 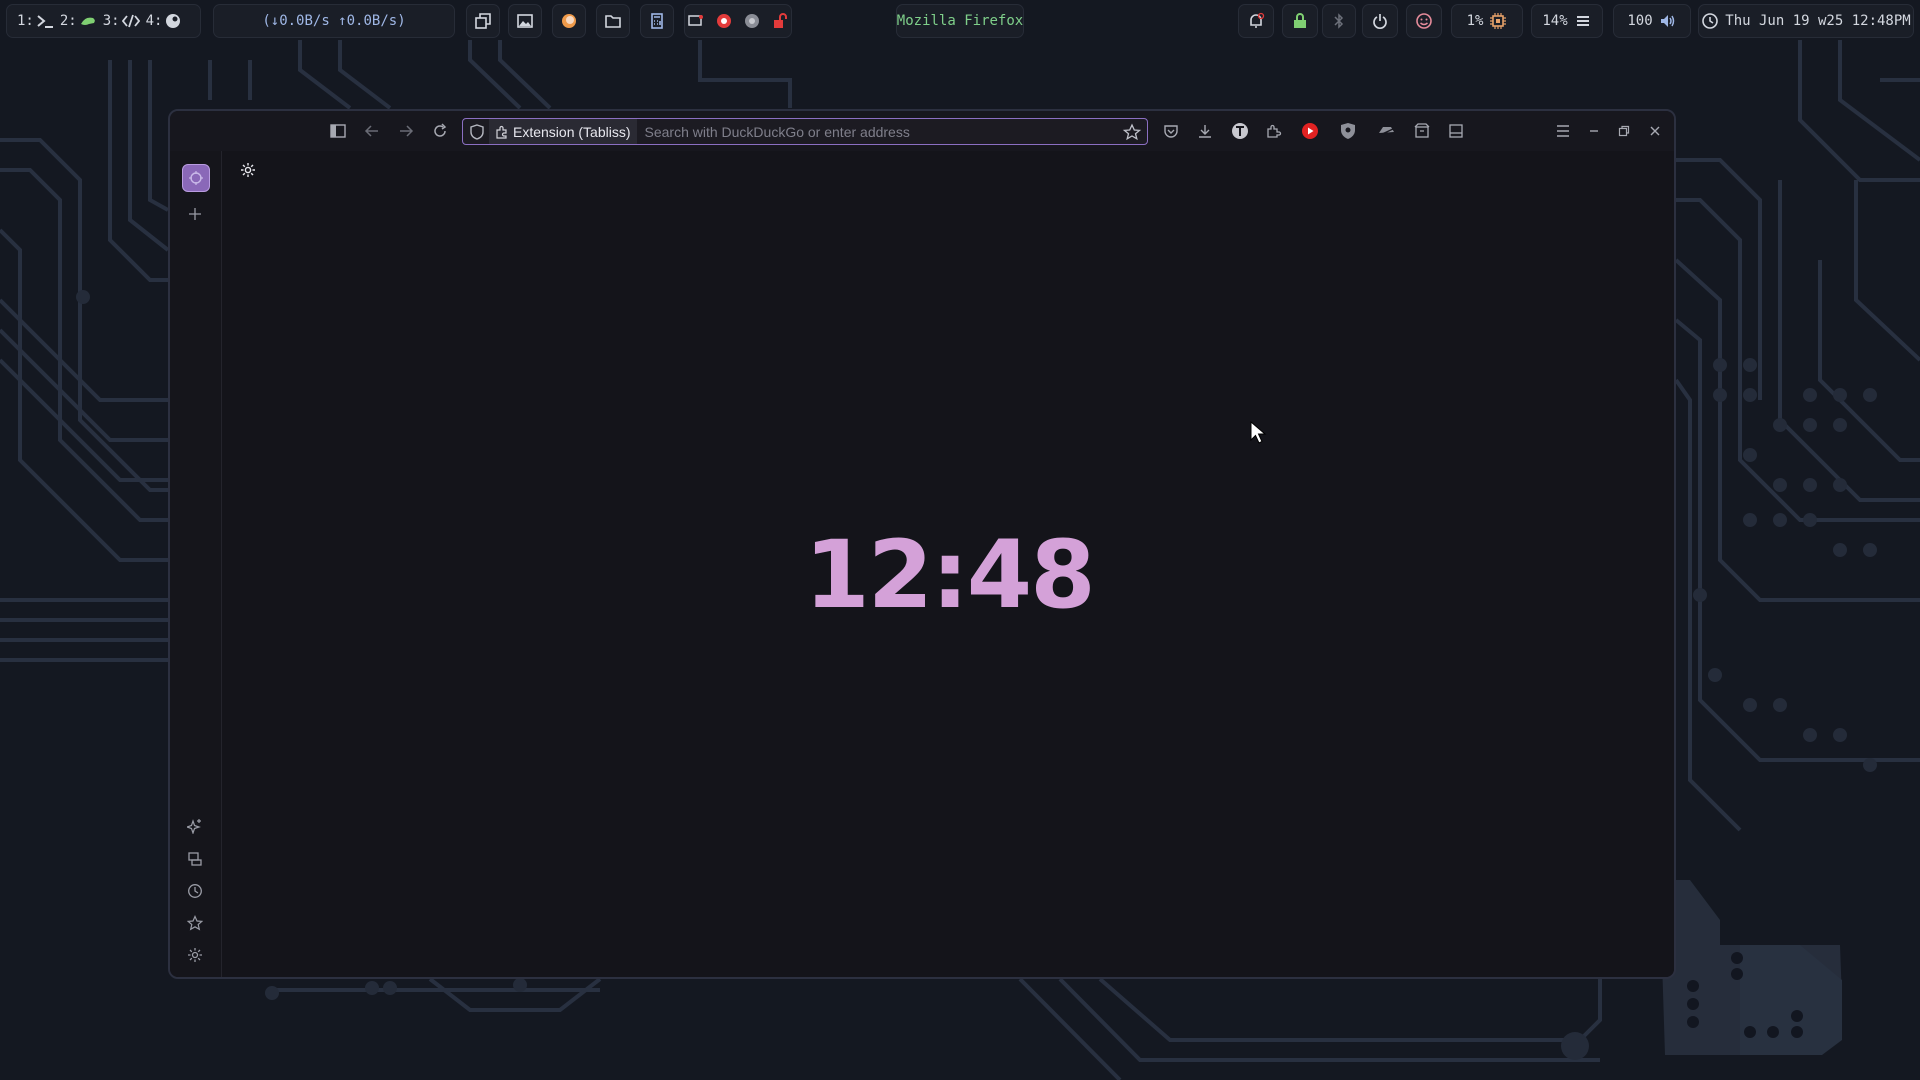 I want to click on tabliss-favicon-icon, so click(x=196, y=178).